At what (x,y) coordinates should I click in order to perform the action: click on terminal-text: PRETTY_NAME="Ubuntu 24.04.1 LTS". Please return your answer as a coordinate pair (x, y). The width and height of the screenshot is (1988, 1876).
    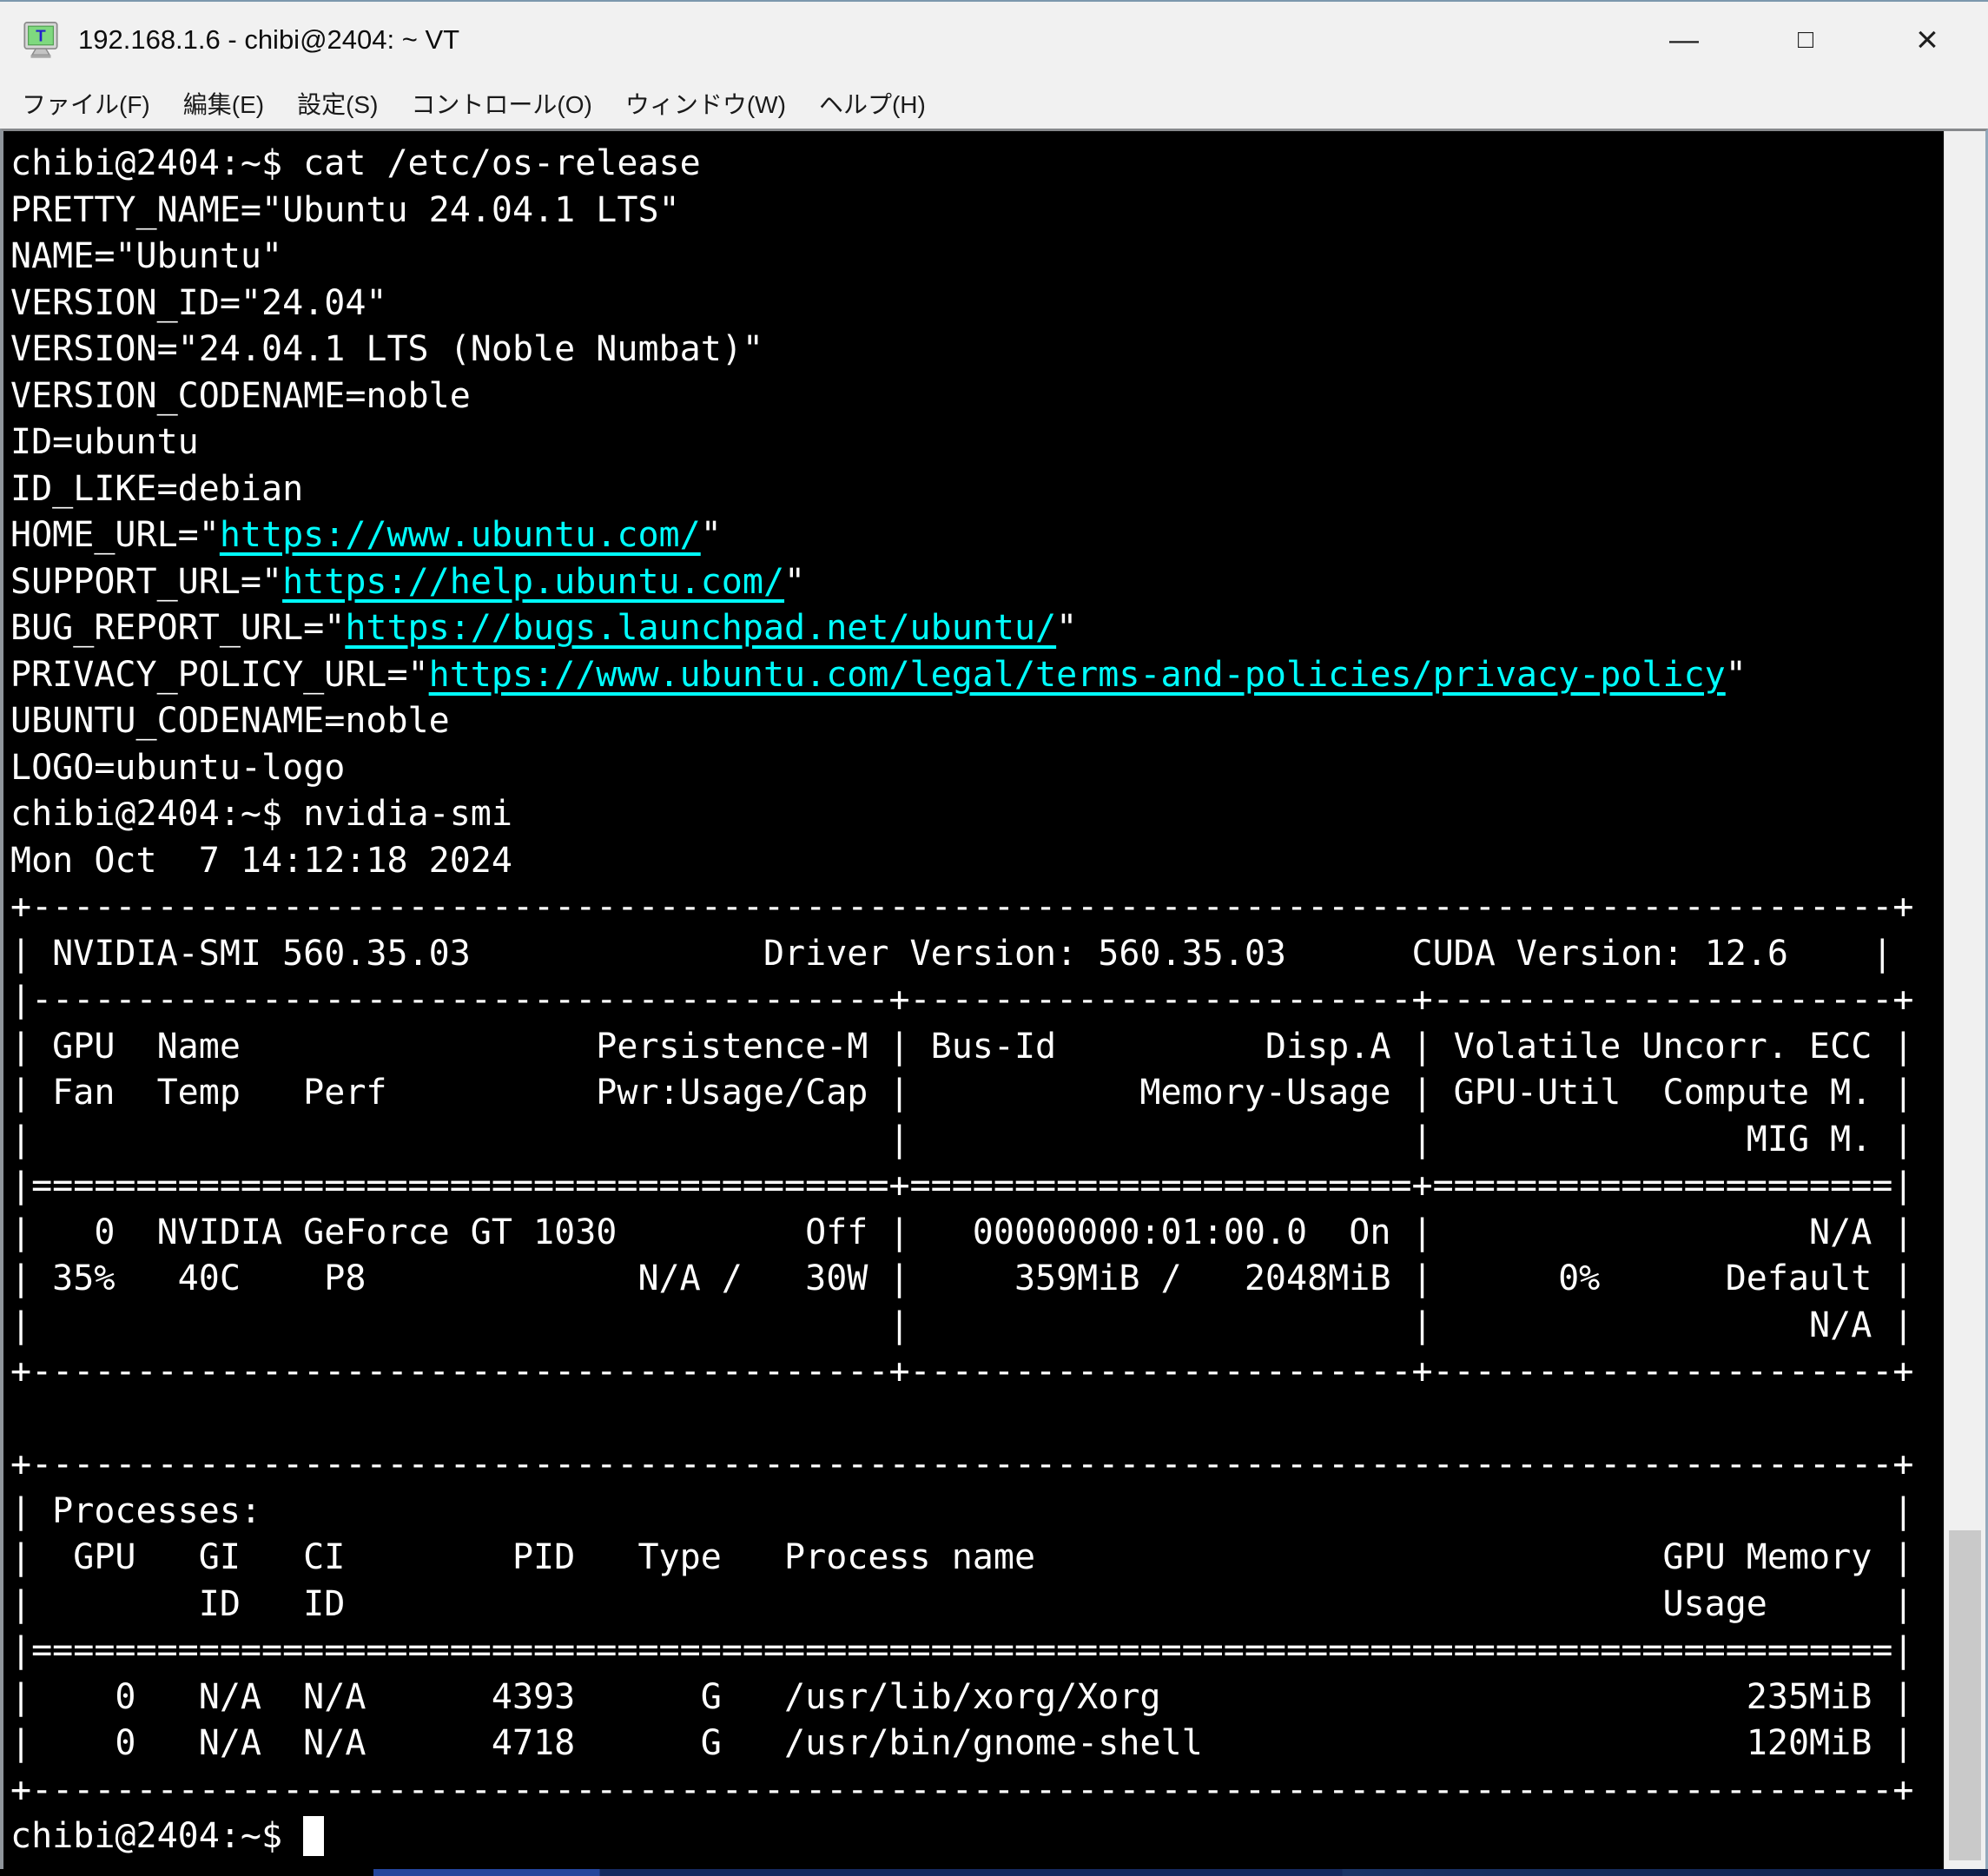
    Looking at the image, I should click on (345, 209).